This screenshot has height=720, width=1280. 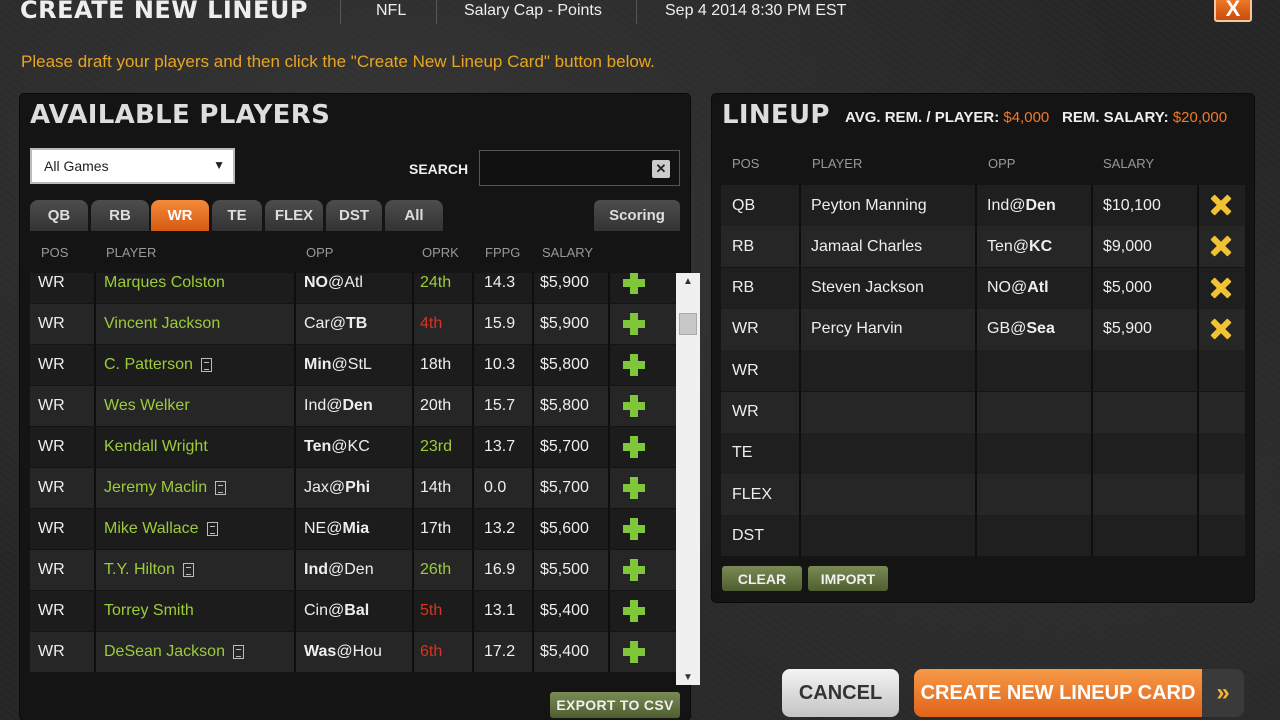 What do you see at coordinates (983, 536) in the screenshot?
I see `lineup-slot: DST` at bounding box center [983, 536].